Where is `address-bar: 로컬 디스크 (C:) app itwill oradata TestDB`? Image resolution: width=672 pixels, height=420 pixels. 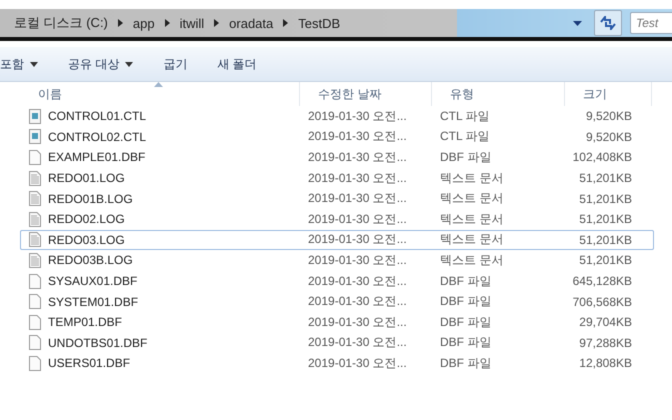 address-bar: 로컬 디스크 (C:) app itwill oradata TestDB is located at coordinates (286, 23).